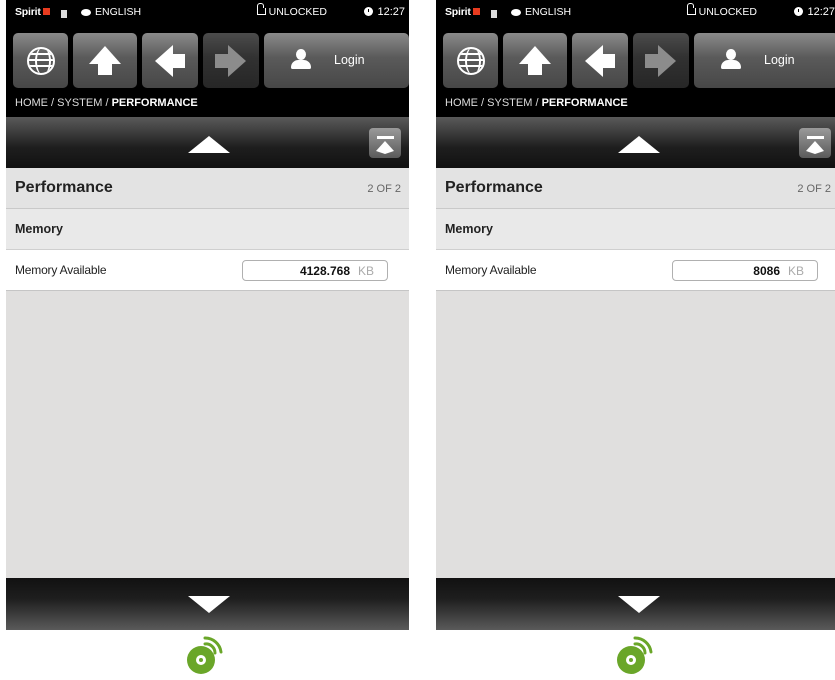 Image resolution: width=835 pixels, height=680 pixels. Describe the element at coordinates (745, 270) in the screenshot. I see `memory-available-field: 8086 KB` at that location.